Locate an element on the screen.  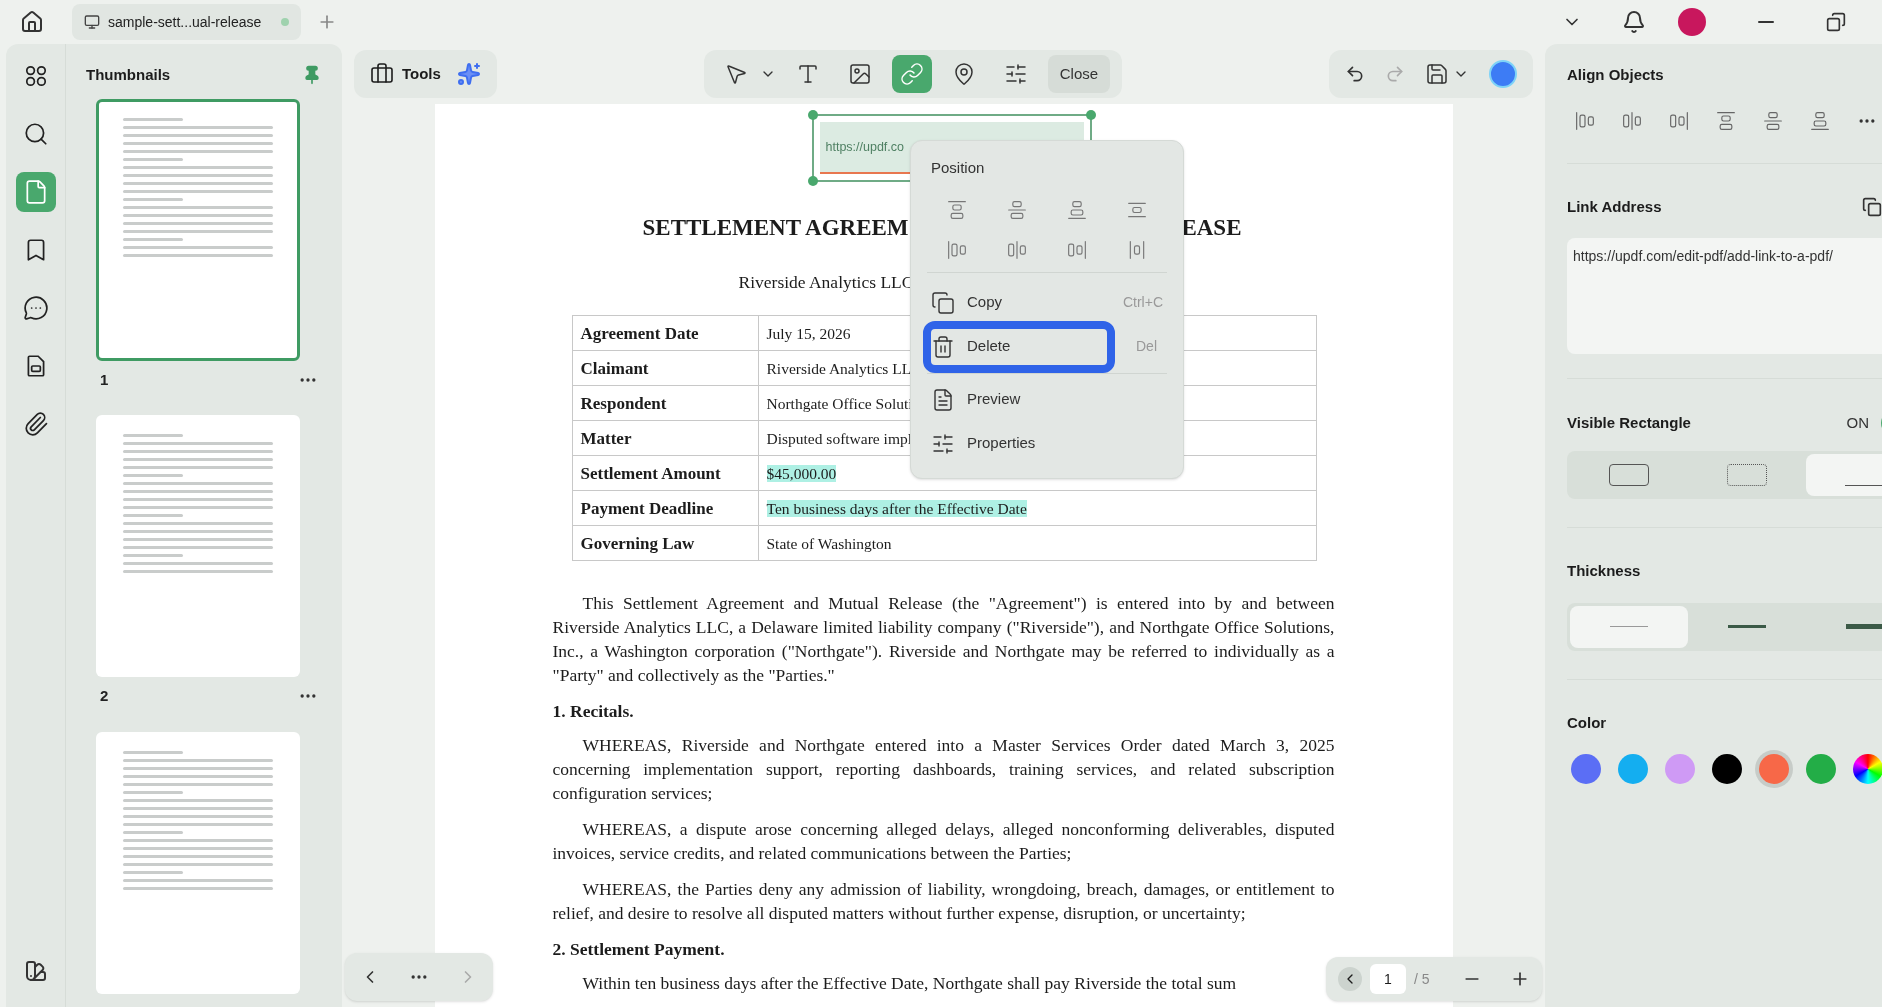
document-title: SETTLEMENT AGREEM is located at coordinates (775, 227).